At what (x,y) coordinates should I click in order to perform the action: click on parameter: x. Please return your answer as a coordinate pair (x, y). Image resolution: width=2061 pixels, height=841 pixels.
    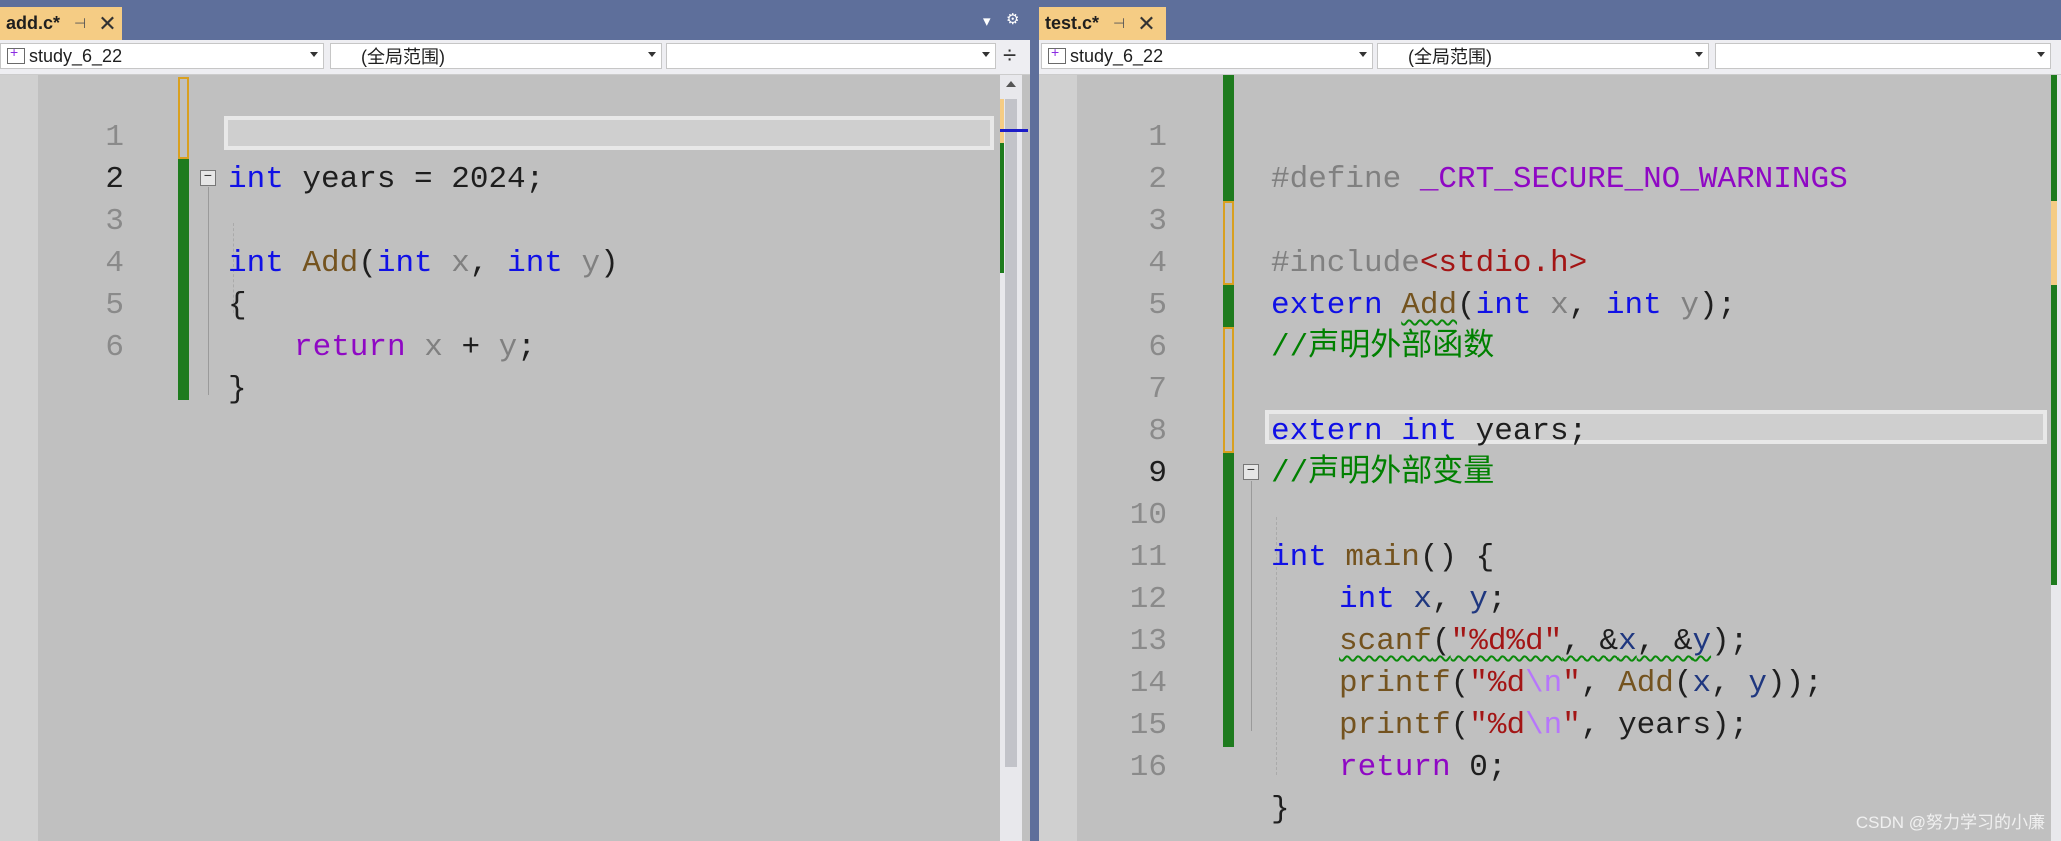
    Looking at the image, I should click on (433, 347).